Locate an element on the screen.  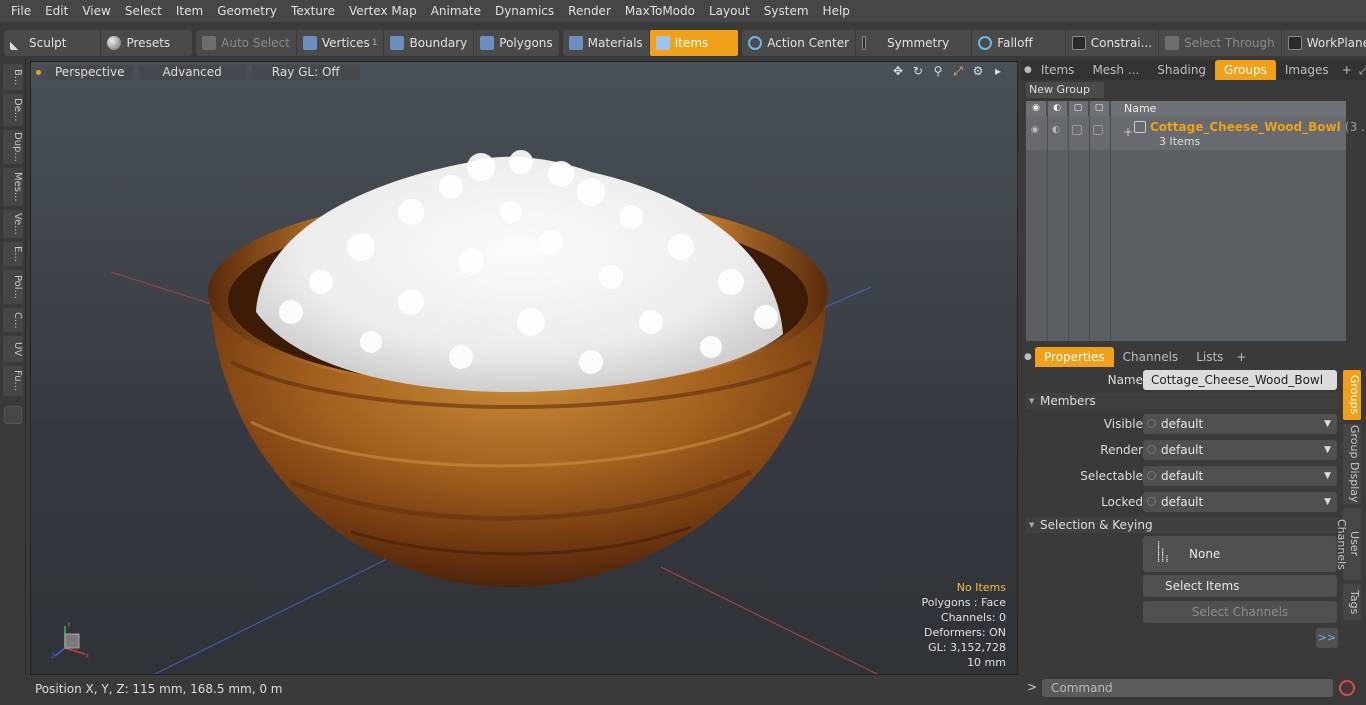
settings-gear-icon: ⚙ is located at coordinates (978, 71).